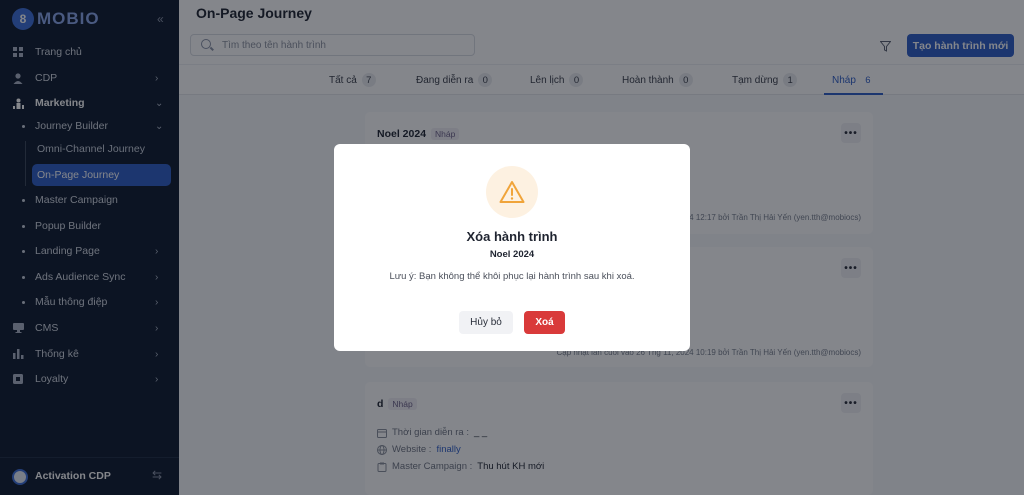  I want to click on warning-icon, so click(512, 192).